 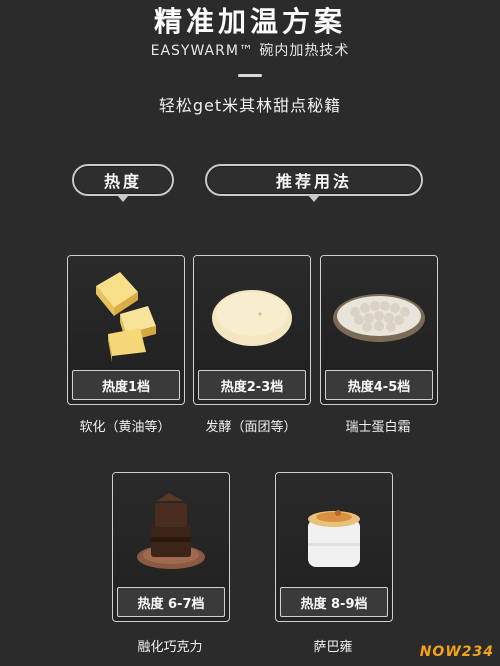 I want to click on tab-method-label: 推荐用法, so click(x=313, y=181).